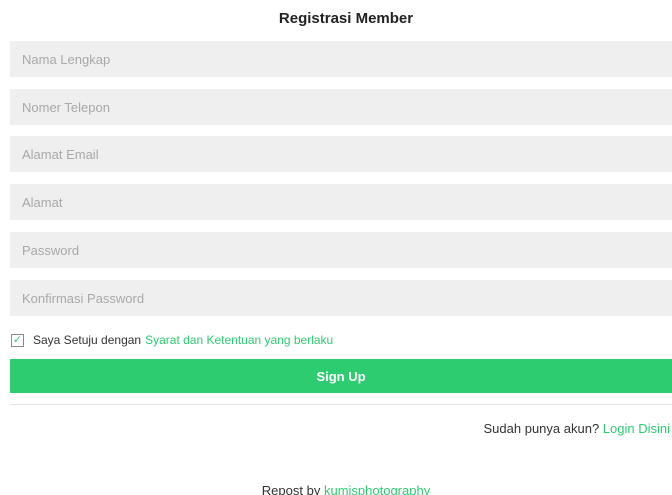 The width and height of the screenshot is (672, 495). I want to click on check-icon: ✓, so click(17, 339).